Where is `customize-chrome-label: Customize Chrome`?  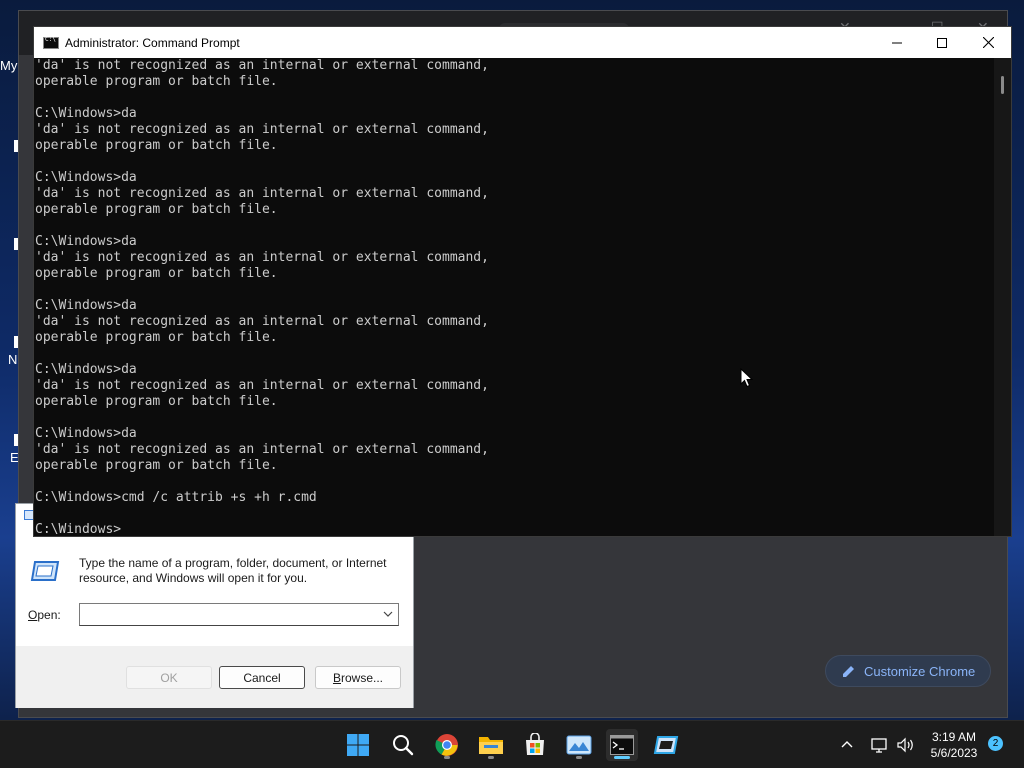
customize-chrome-label: Customize Chrome is located at coordinates (920, 671).